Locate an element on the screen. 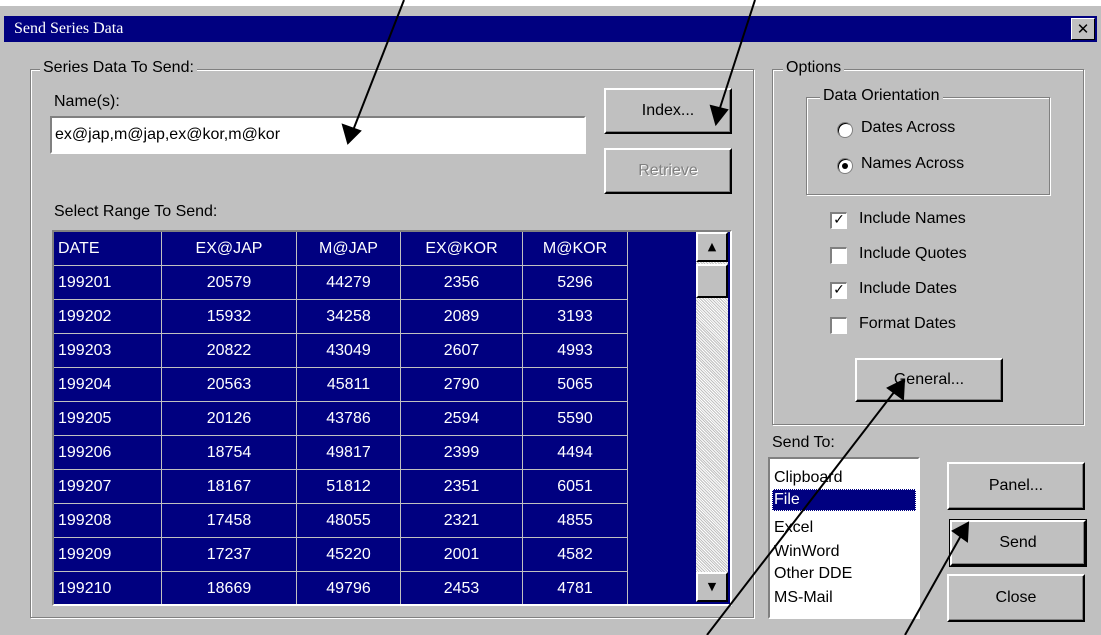 The height and width of the screenshot is (635, 1101). scroll-down-button: ▼ is located at coordinates (712, 587).